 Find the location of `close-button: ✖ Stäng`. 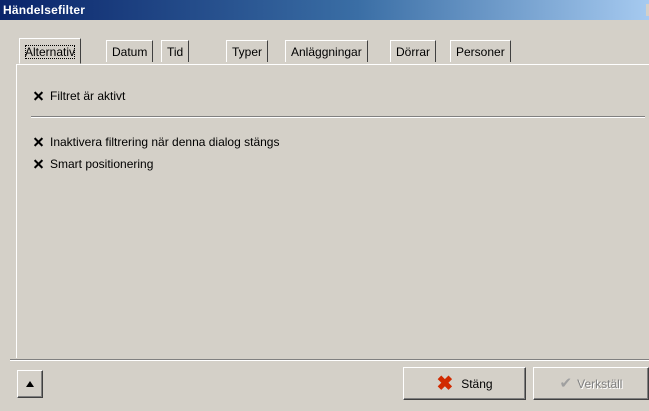

close-button: ✖ Stäng is located at coordinates (464, 383).